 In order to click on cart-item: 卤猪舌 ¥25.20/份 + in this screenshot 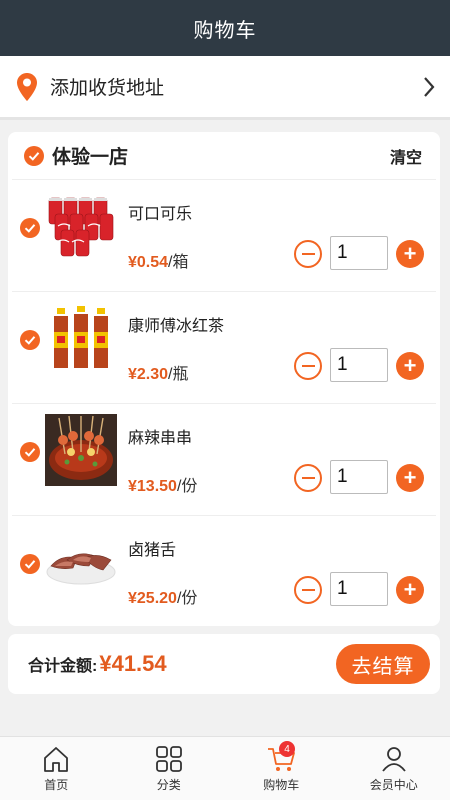, I will do `click(224, 572)`.